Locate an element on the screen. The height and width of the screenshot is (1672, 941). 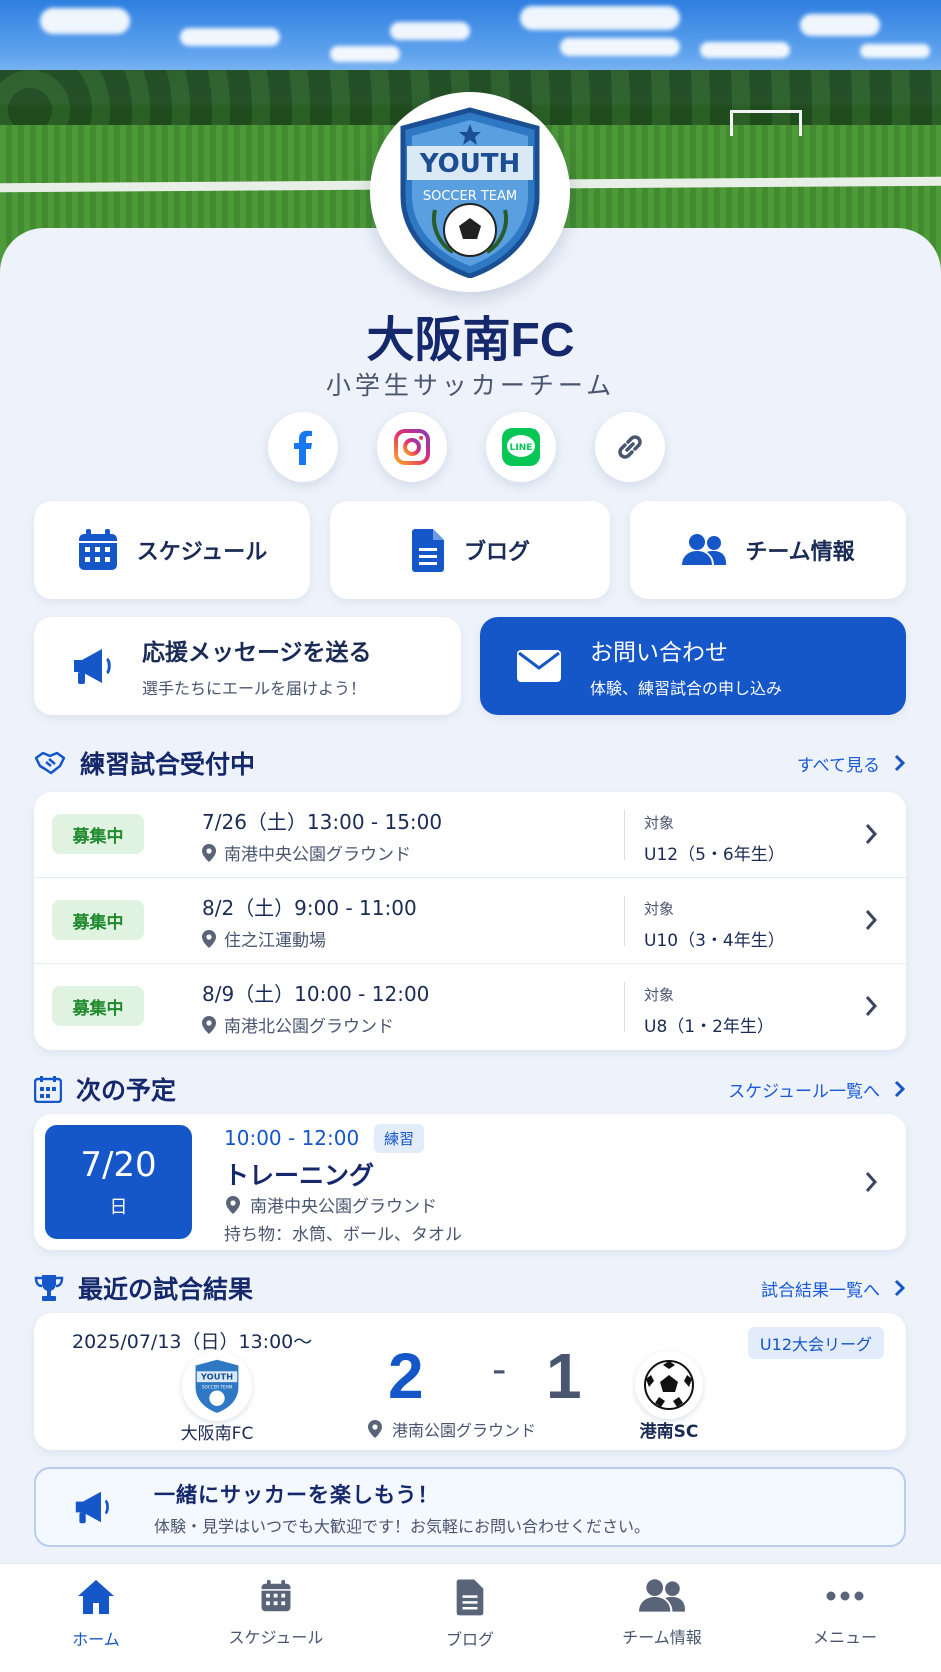
facebook-icon is located at coordinates (303, 447).